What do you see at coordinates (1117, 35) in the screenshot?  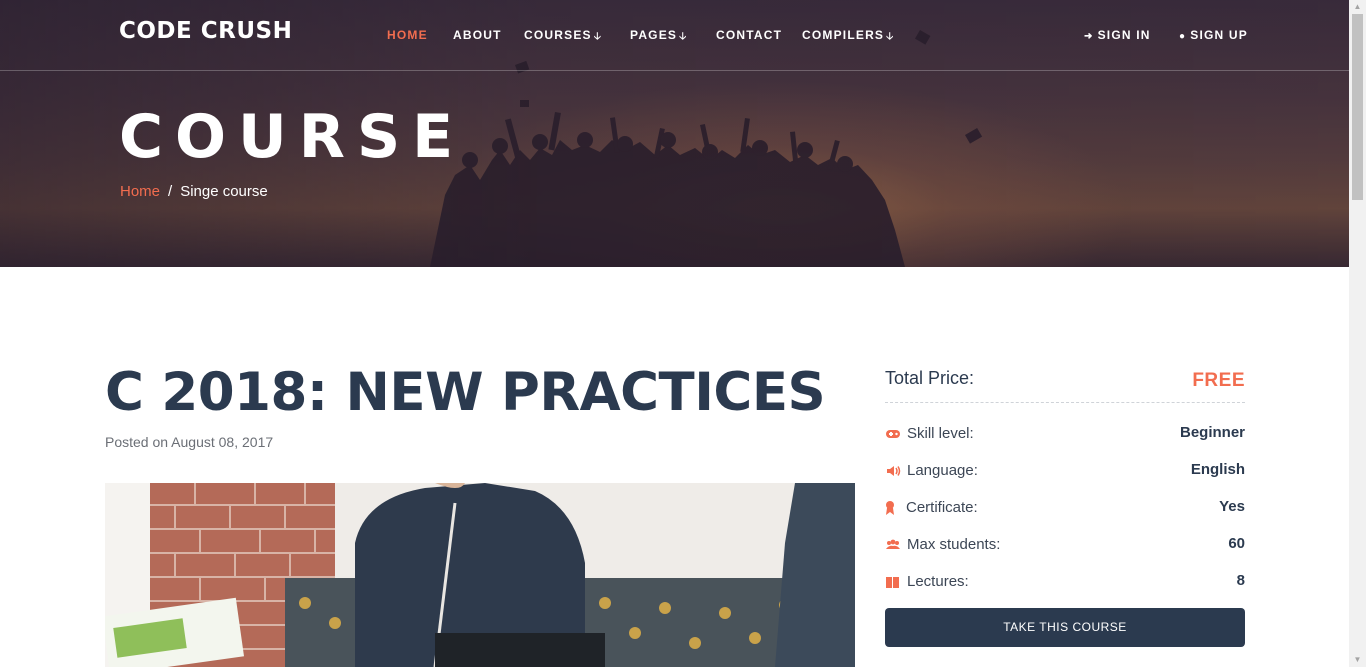 I see `sign-in-link: ➜ SIGN IN` at bounding box center [1117, 35].